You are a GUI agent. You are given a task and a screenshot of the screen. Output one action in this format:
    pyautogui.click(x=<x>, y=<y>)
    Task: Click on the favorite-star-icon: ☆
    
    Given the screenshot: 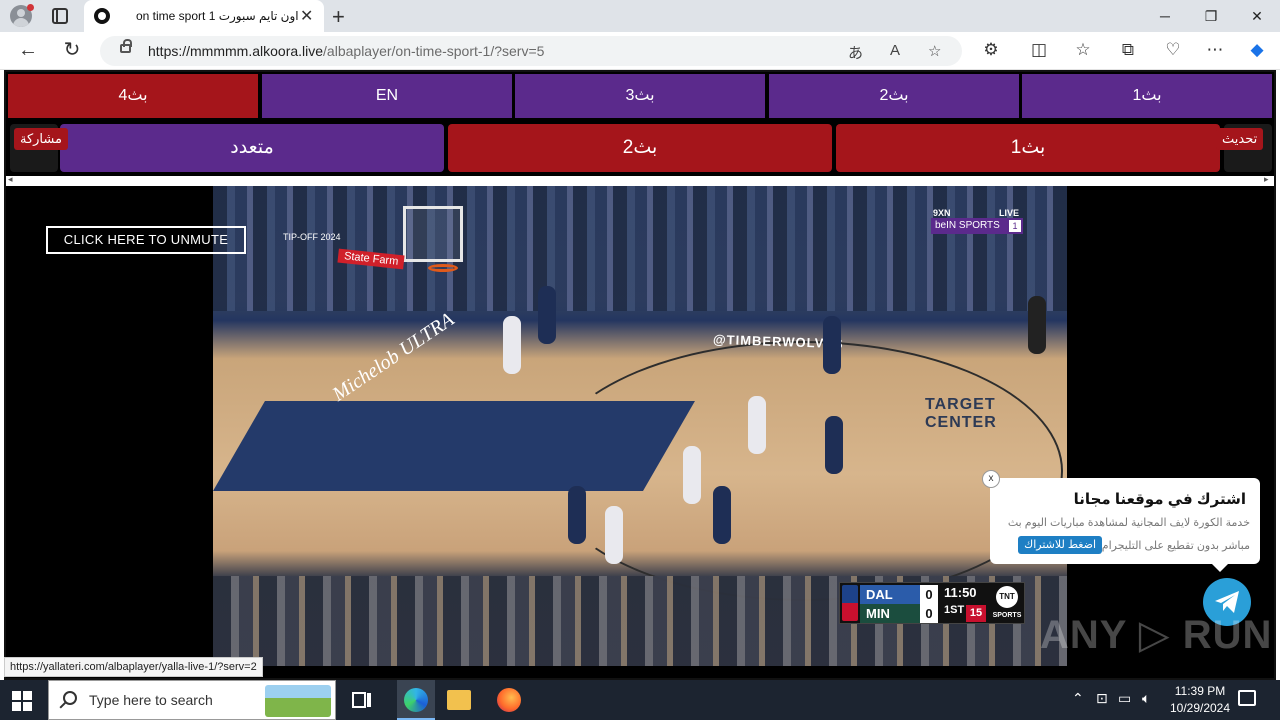 What is the action you would take?
    pyautogui.click(x=934, y=51)
    